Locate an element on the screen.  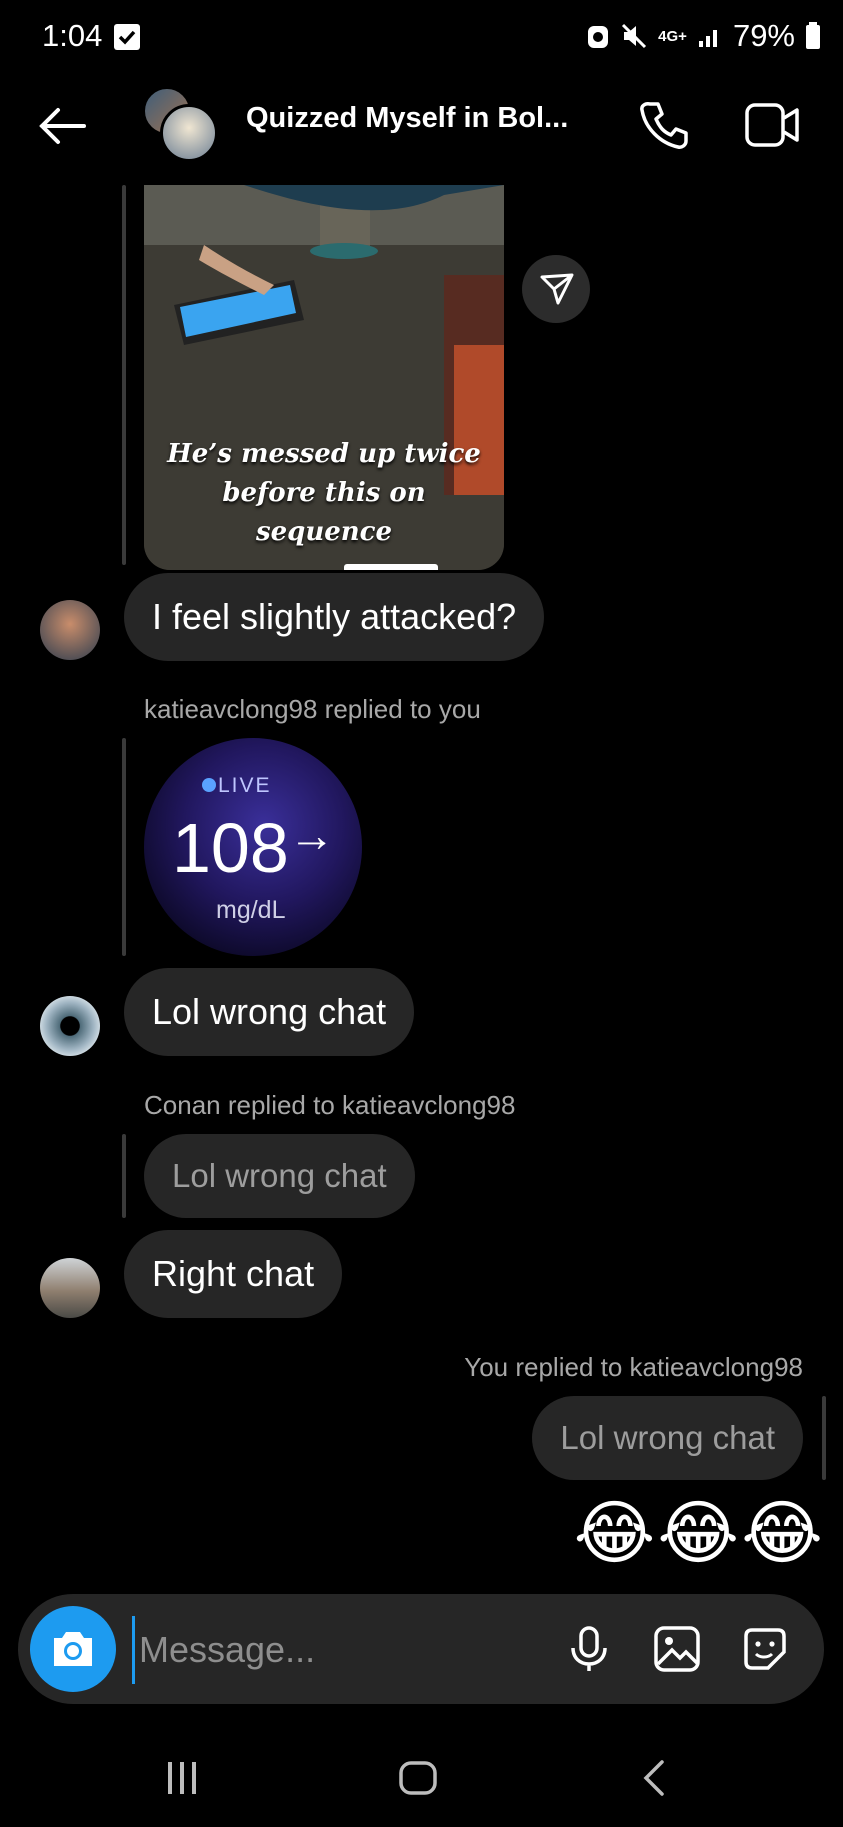
home-icon is located at coordinates (418, 1780).